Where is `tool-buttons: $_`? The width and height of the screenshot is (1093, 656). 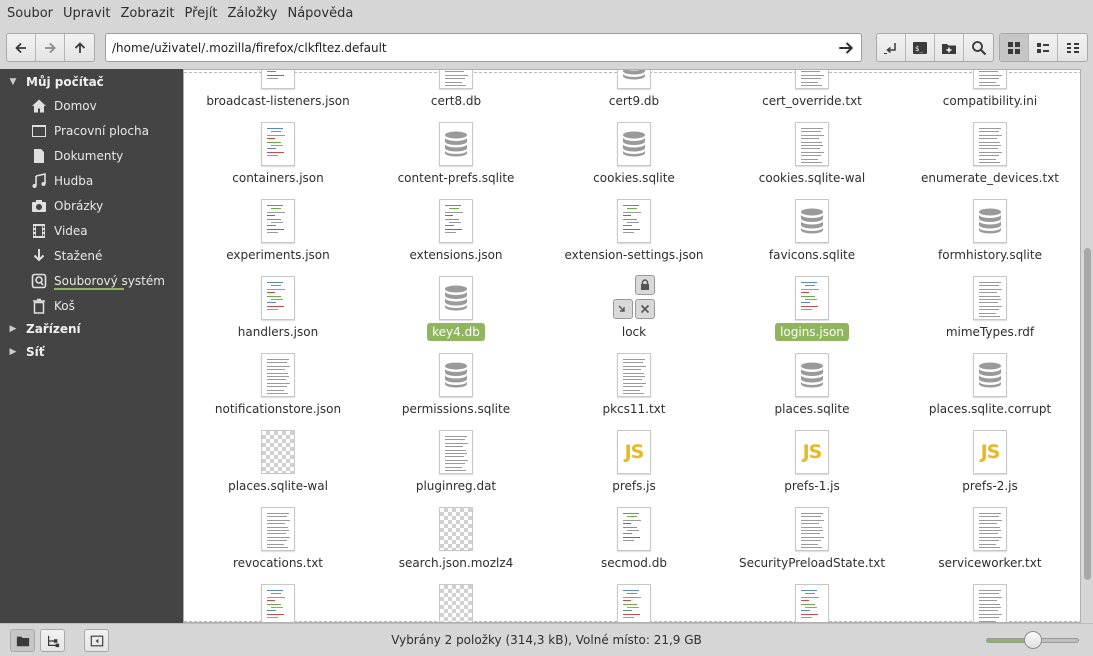
tool-buttons: $_ is located at coordinates (935, 47).